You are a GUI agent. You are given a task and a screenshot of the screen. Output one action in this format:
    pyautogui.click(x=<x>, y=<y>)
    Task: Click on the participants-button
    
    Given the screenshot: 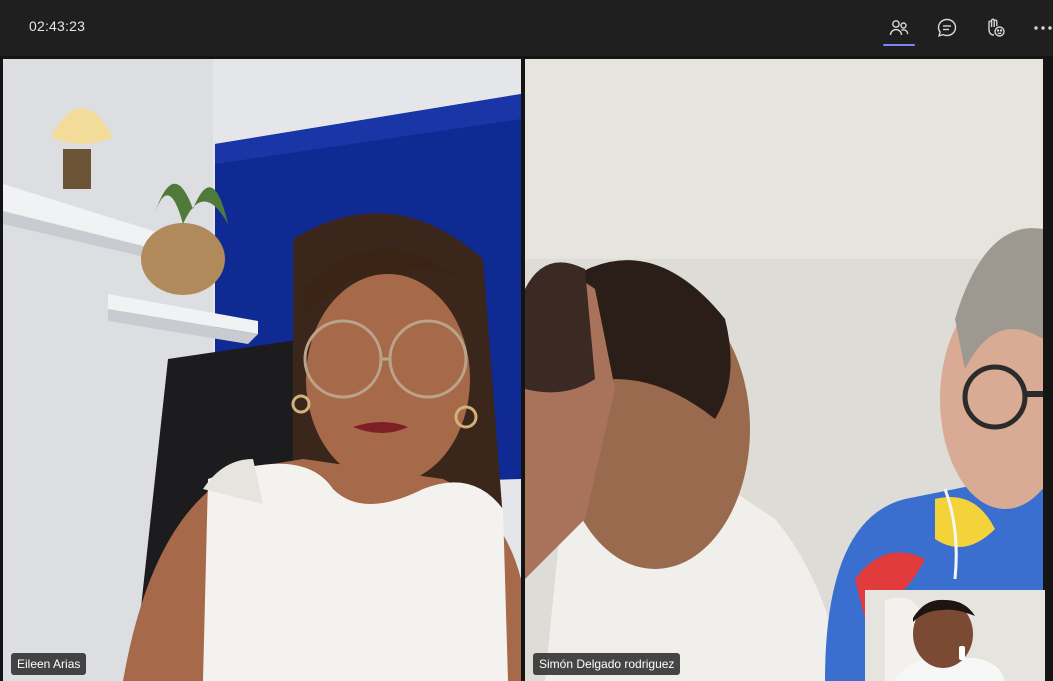 What is the action you would take?
    pyautogui.click(x=899, y=29)
    